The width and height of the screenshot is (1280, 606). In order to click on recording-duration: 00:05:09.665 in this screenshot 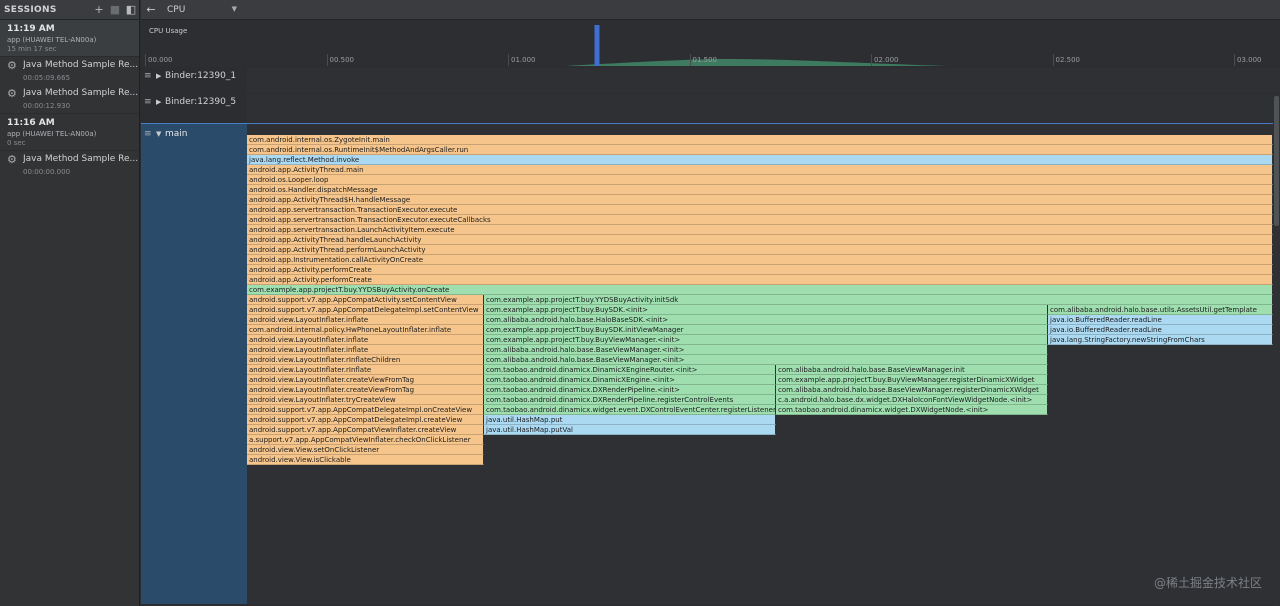, I will do `click(47, 78)`.